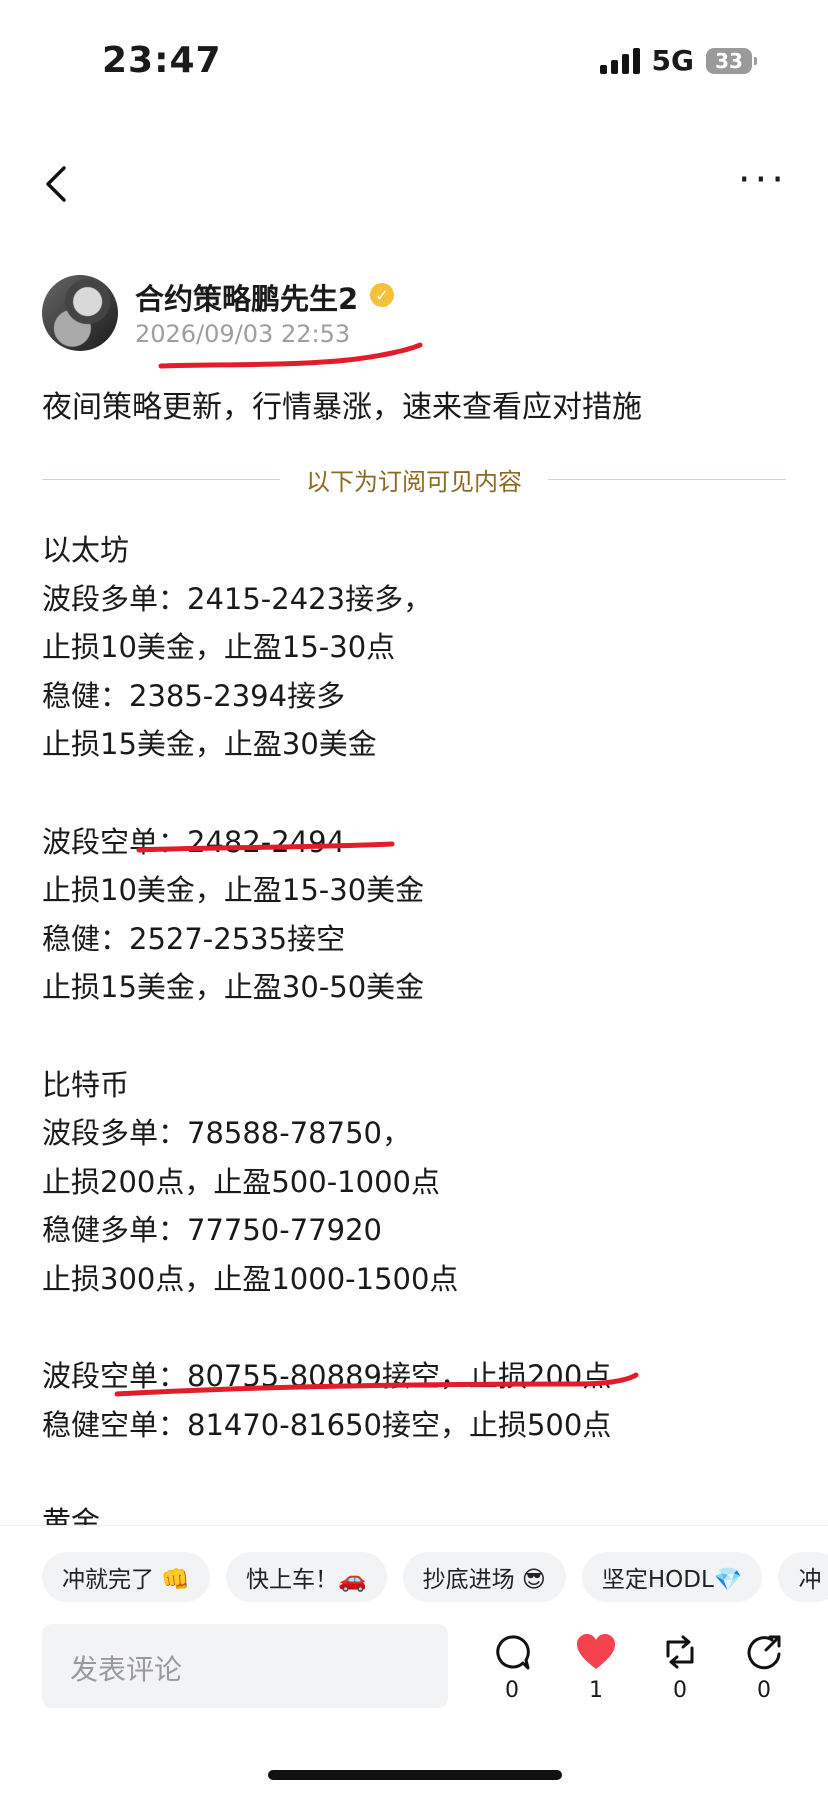 The image size is (828, 1797). Describe the element at coordinates (327, 1424) in the screenshot. I see `body-line: 稳健空单：81470-81650接空，止损500点` at that location.